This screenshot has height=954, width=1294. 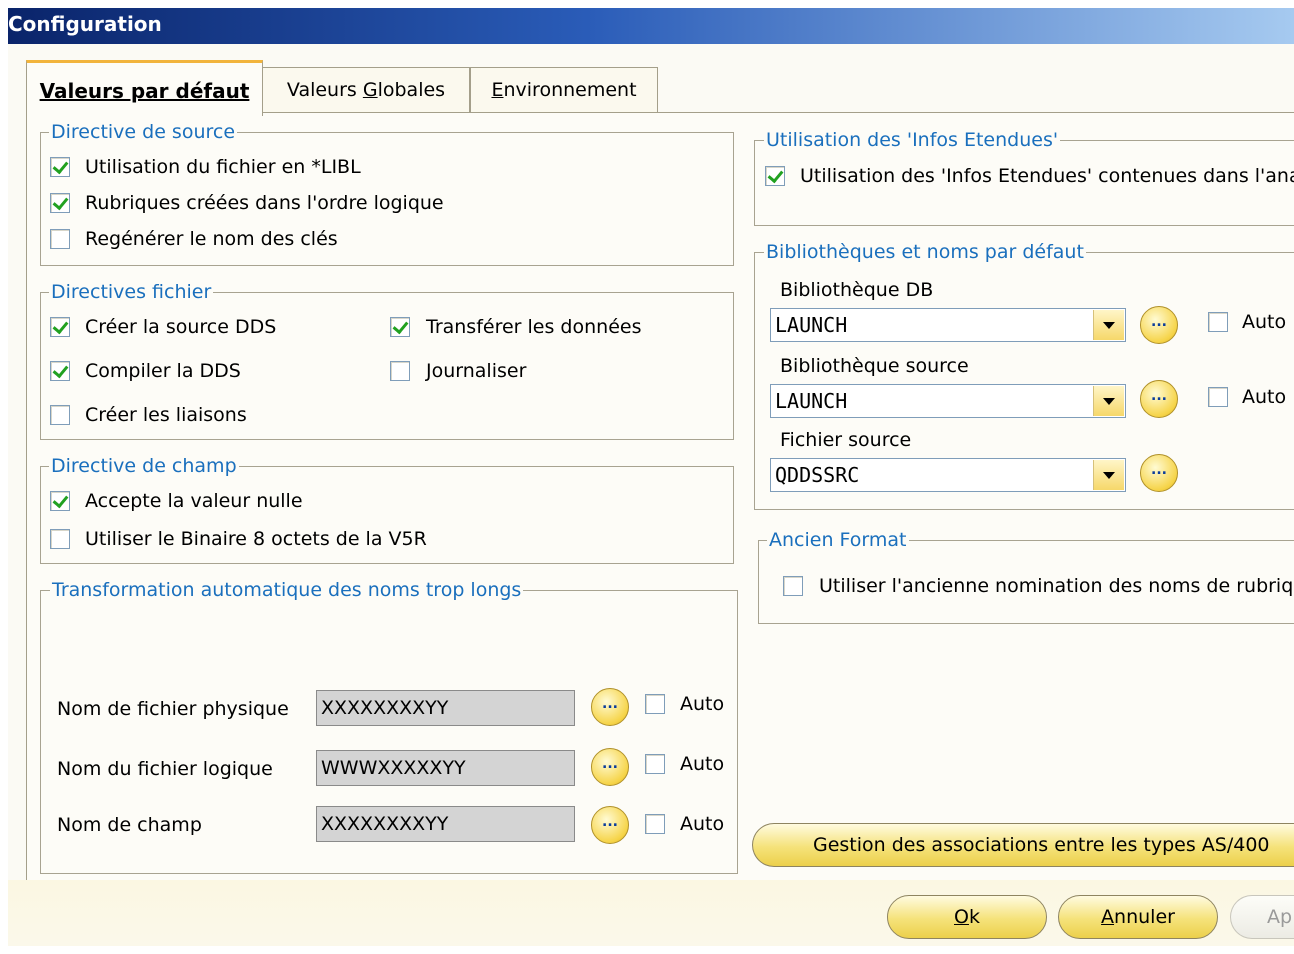 What do you see at coordinates (1108, 917) in the screenshot?
I see `button-mnemonic: A` at bounding box center [1108, 917].